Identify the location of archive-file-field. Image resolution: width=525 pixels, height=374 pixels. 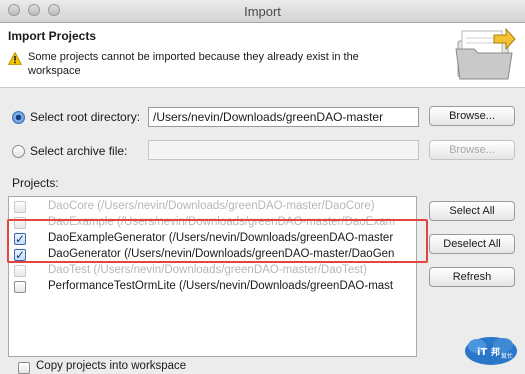
(283, 150).